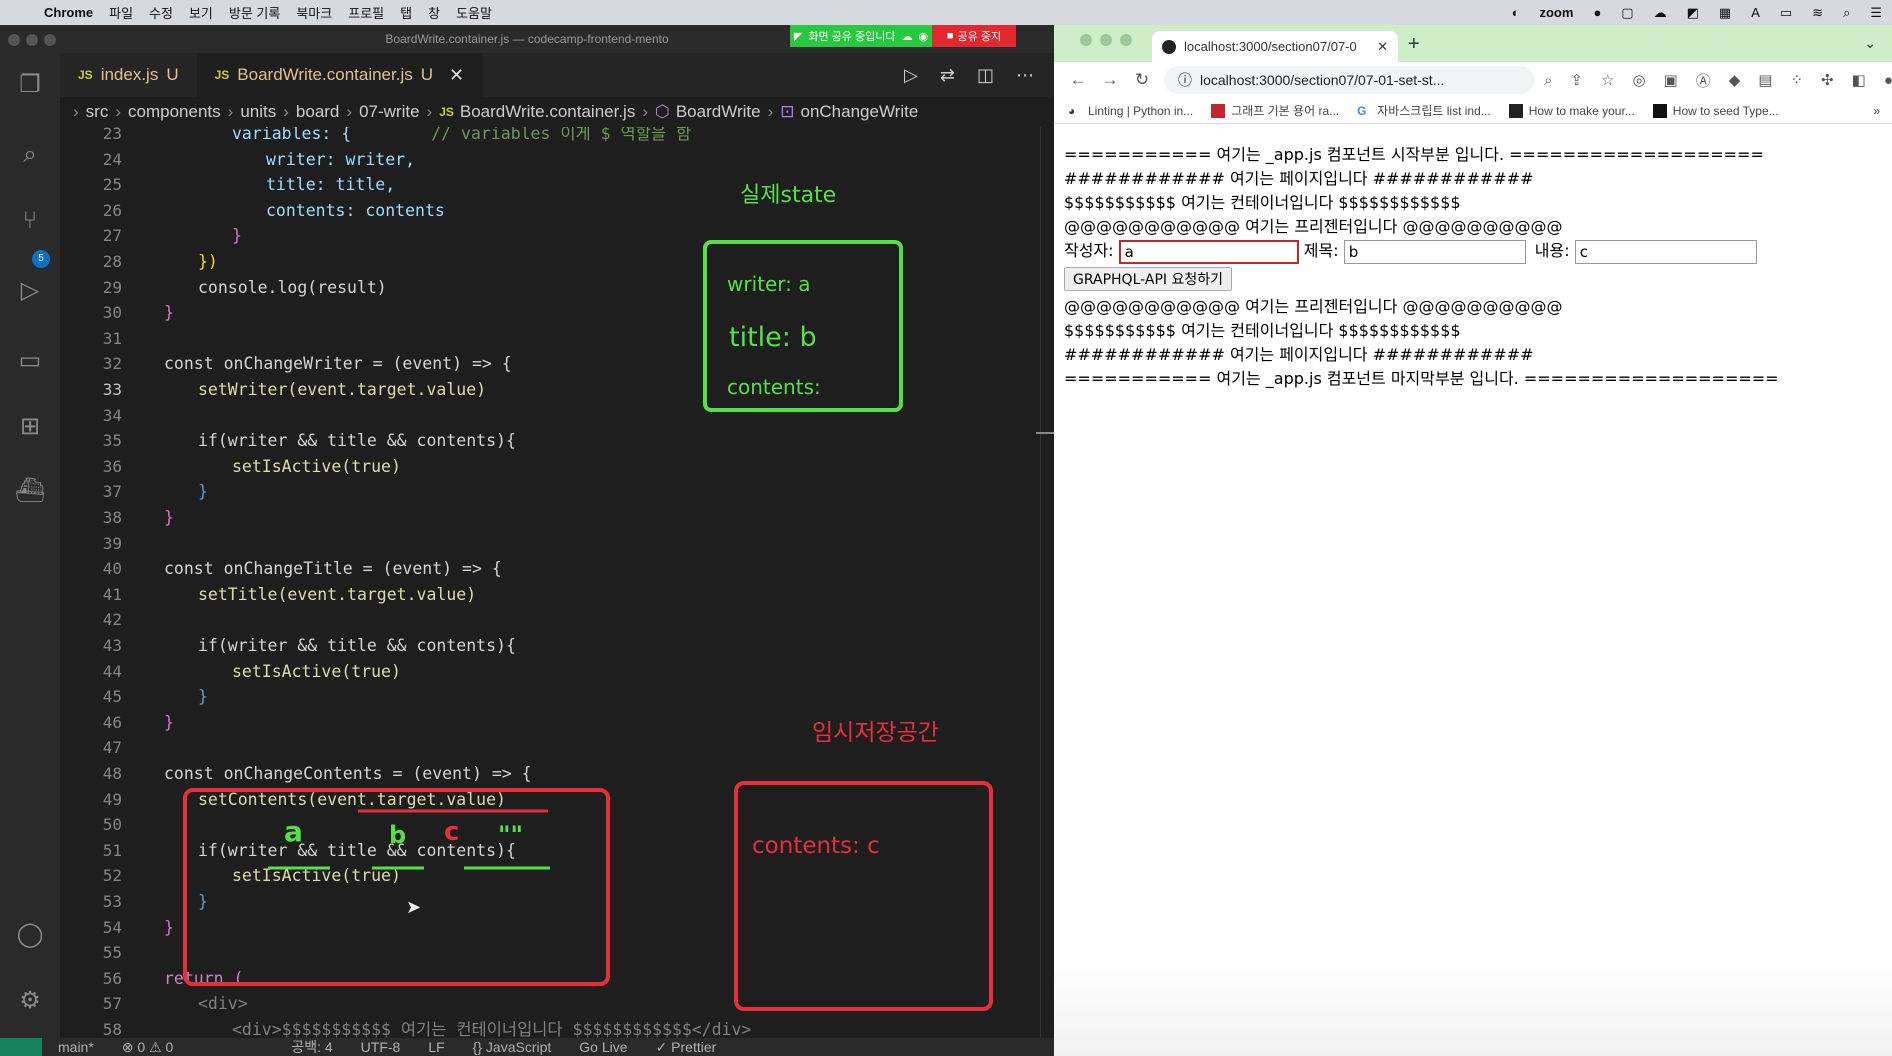 The image size is (1892, 1056). Describe the element at coordinates (1270, 46) in the screenshot. I see `tab-title: localhost:3000/section07/07-0` at that location.